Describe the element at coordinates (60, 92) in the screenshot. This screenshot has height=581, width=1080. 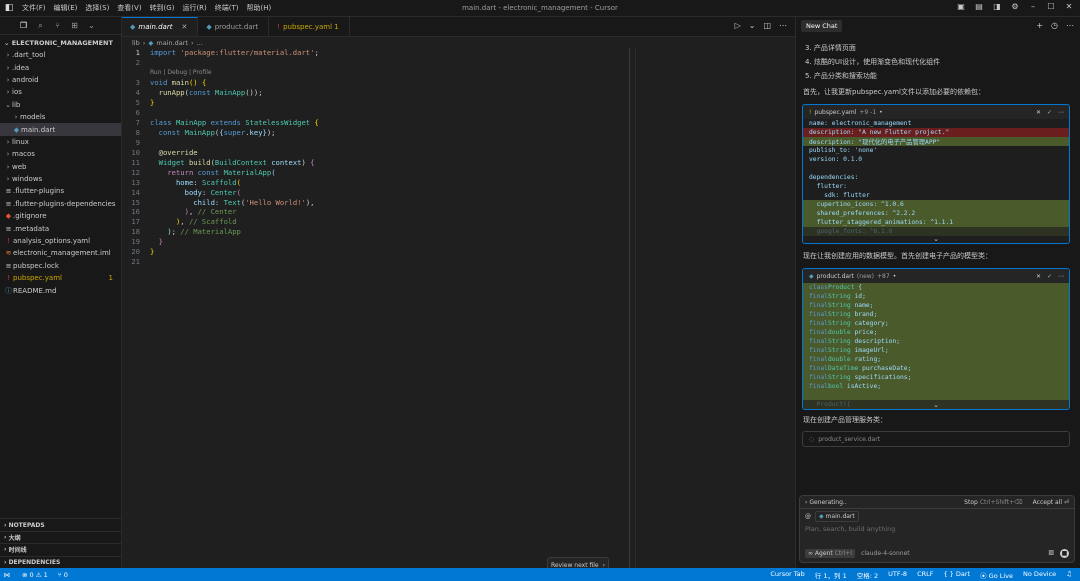
I see `tree-folder: › ios` at that location.